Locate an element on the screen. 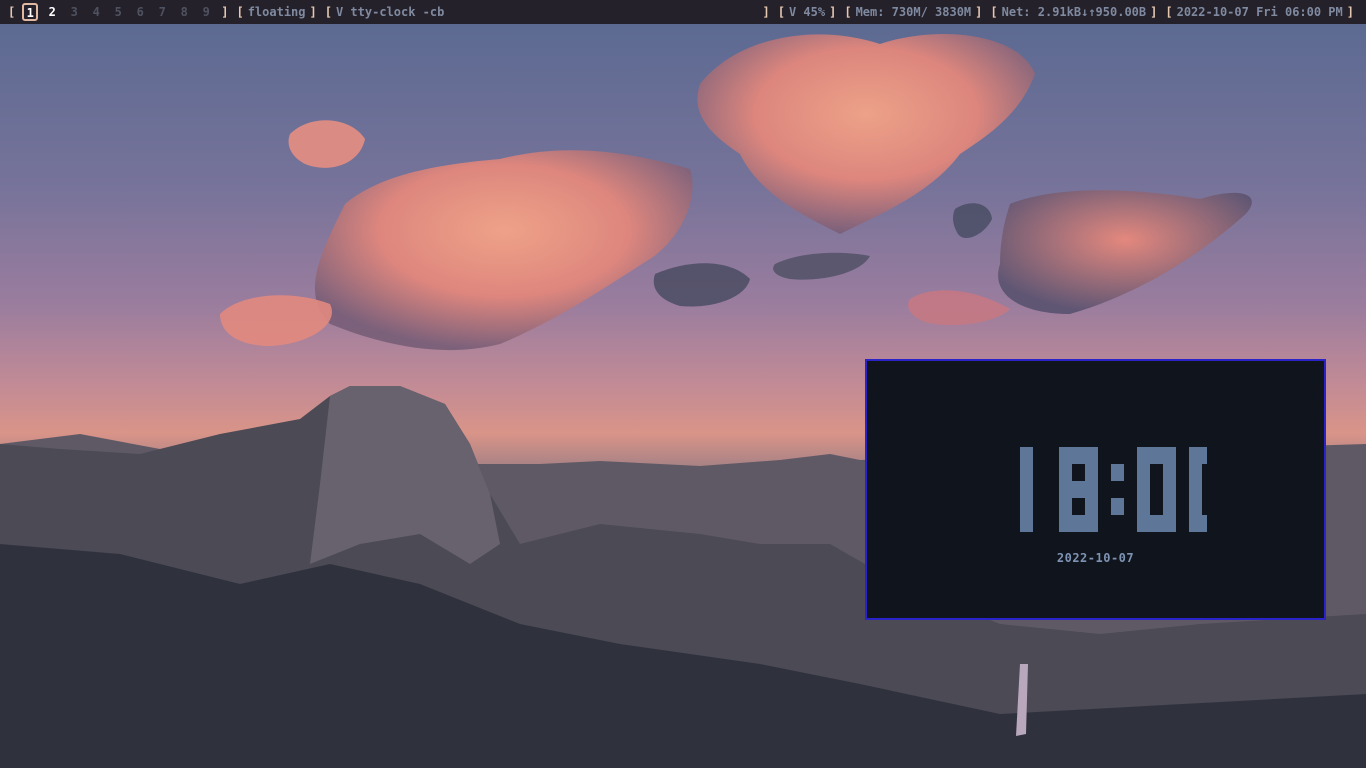 The image size is (1366, 768). tty-clock-window: 2022-10-07 is located at coordinates (1095, 489).